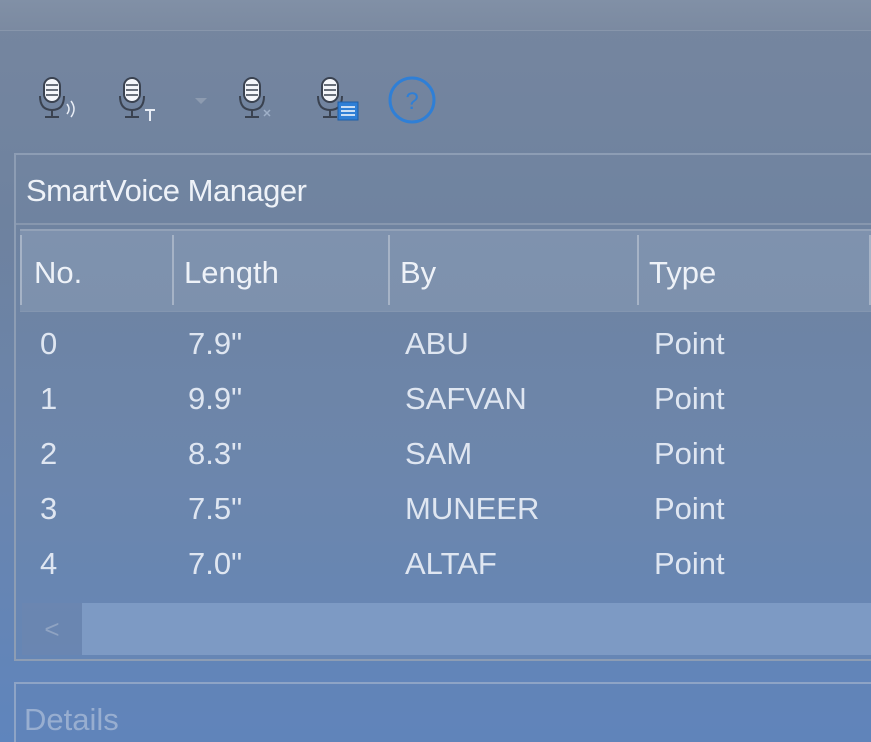  Describe the element at coordinates (514, 271) in the screenshot. I see `column-header-by: By` at that location.